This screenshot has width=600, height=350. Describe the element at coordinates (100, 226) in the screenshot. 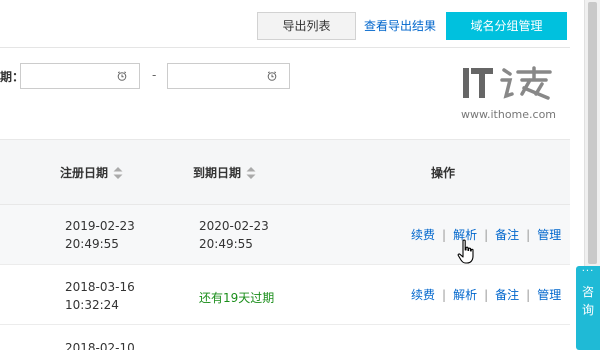

I see `register-date: 2019-02-23` at that location.